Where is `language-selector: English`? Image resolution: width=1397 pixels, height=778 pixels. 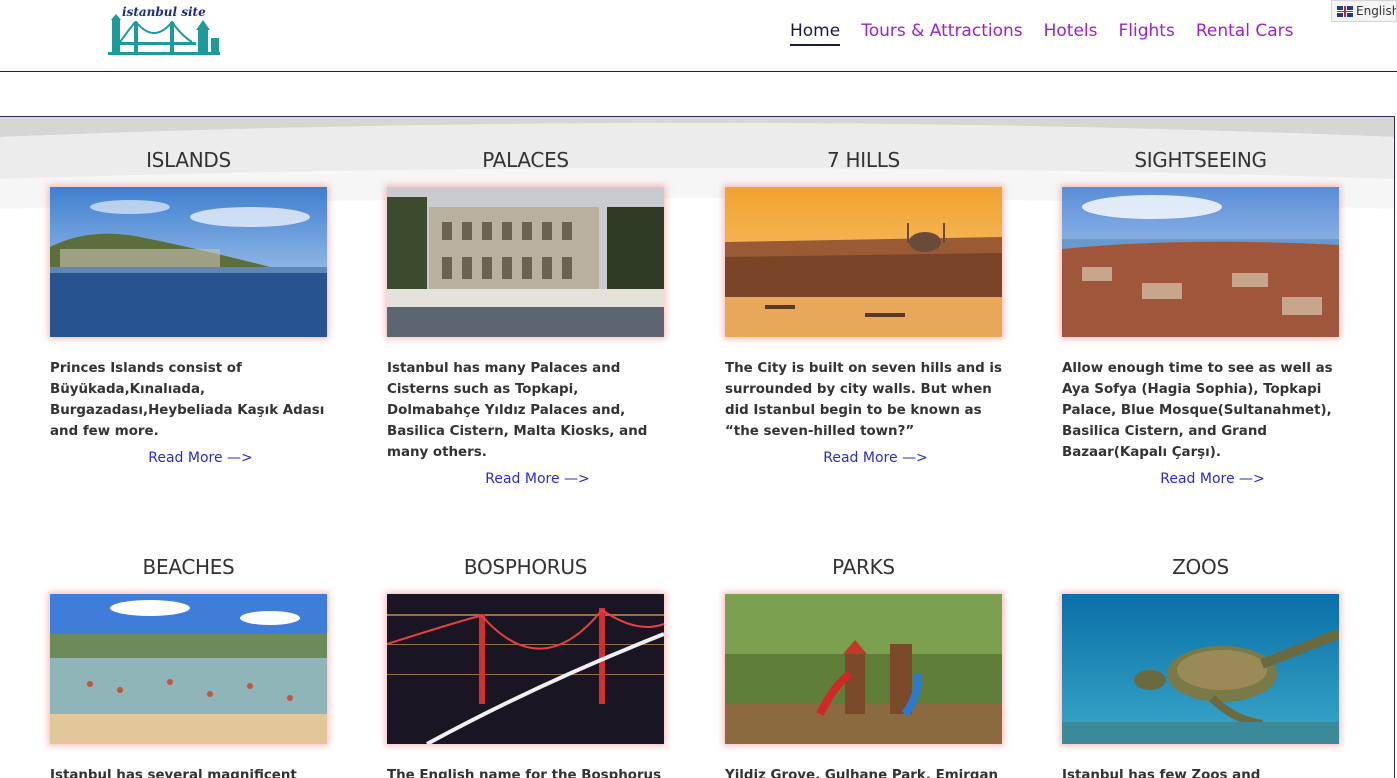 language-selector: English is located at coordinates (1364, 11).